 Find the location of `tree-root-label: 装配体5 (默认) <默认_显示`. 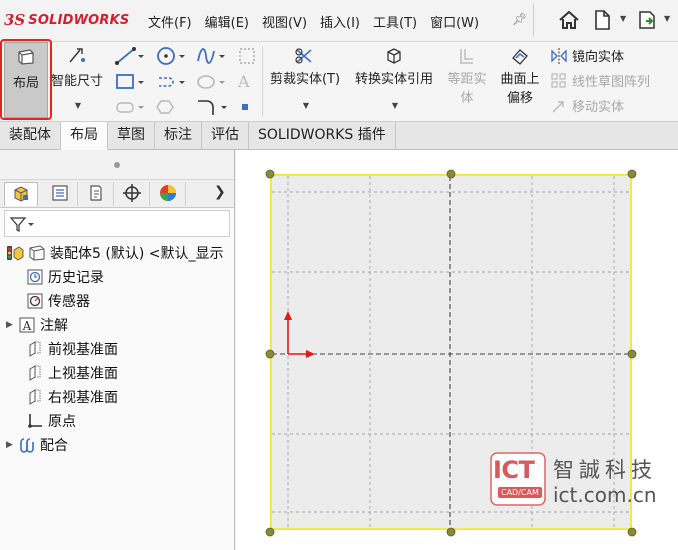

tree-root-label: 装配体5 (默认) <默认_显示 is located at coordinates (137, 254).